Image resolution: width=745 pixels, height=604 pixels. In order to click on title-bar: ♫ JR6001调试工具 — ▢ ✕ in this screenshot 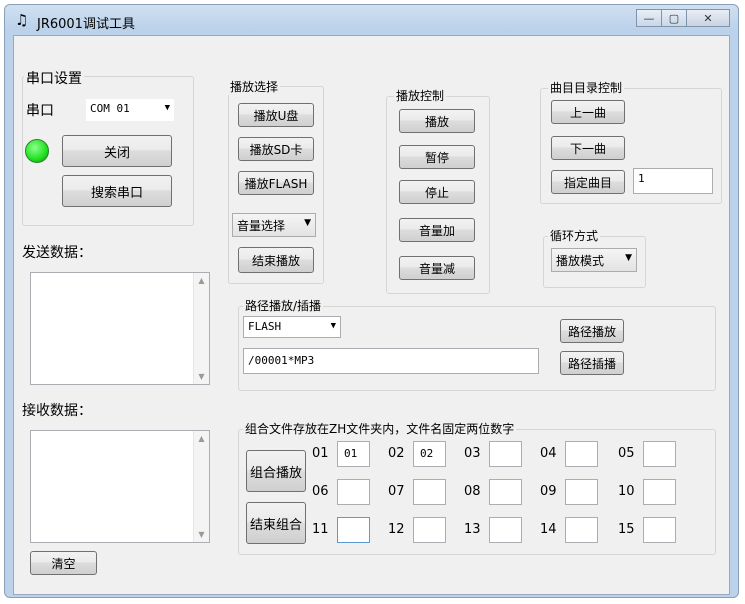, I will do `click(371, 20)`.